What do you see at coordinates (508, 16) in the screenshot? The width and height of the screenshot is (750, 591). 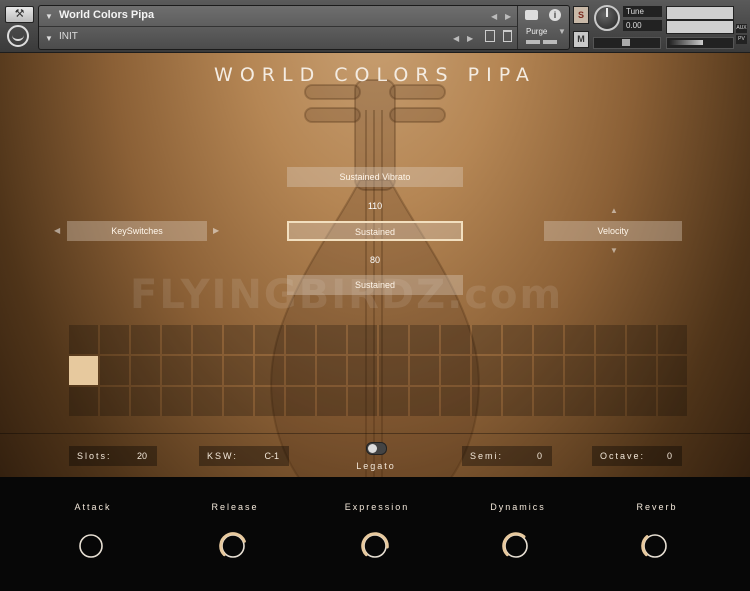 I see `next-instrument-icon: ▶` at bounding box center [508, 16].